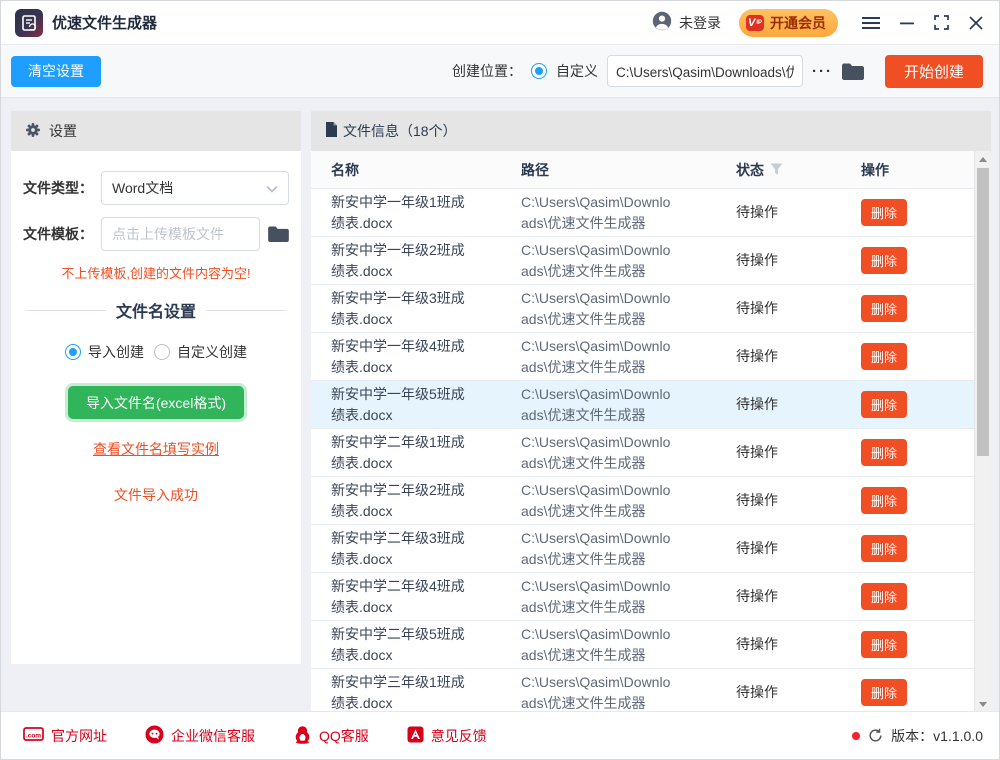  Describe the element at coordinates (398, 596) in the screenshot. I see `cell-name: 新安中学二年级4班成绩表.docx` at that location.